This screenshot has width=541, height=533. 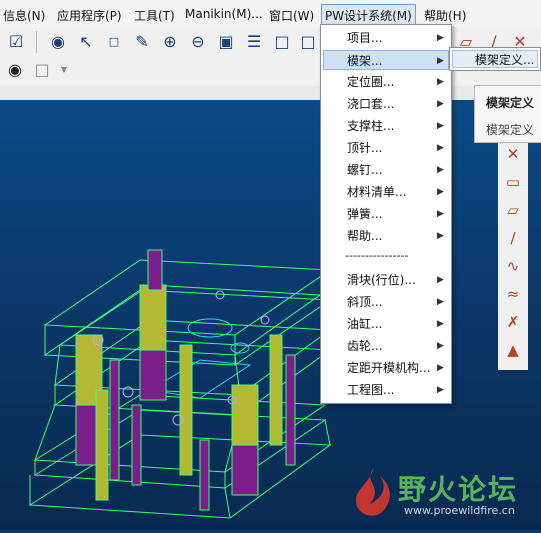 What do you see at coordinates (459, 510) in the screenshot?
I see `watermark-url: www.proewildfire.cn` at bounding box center [459, 510].